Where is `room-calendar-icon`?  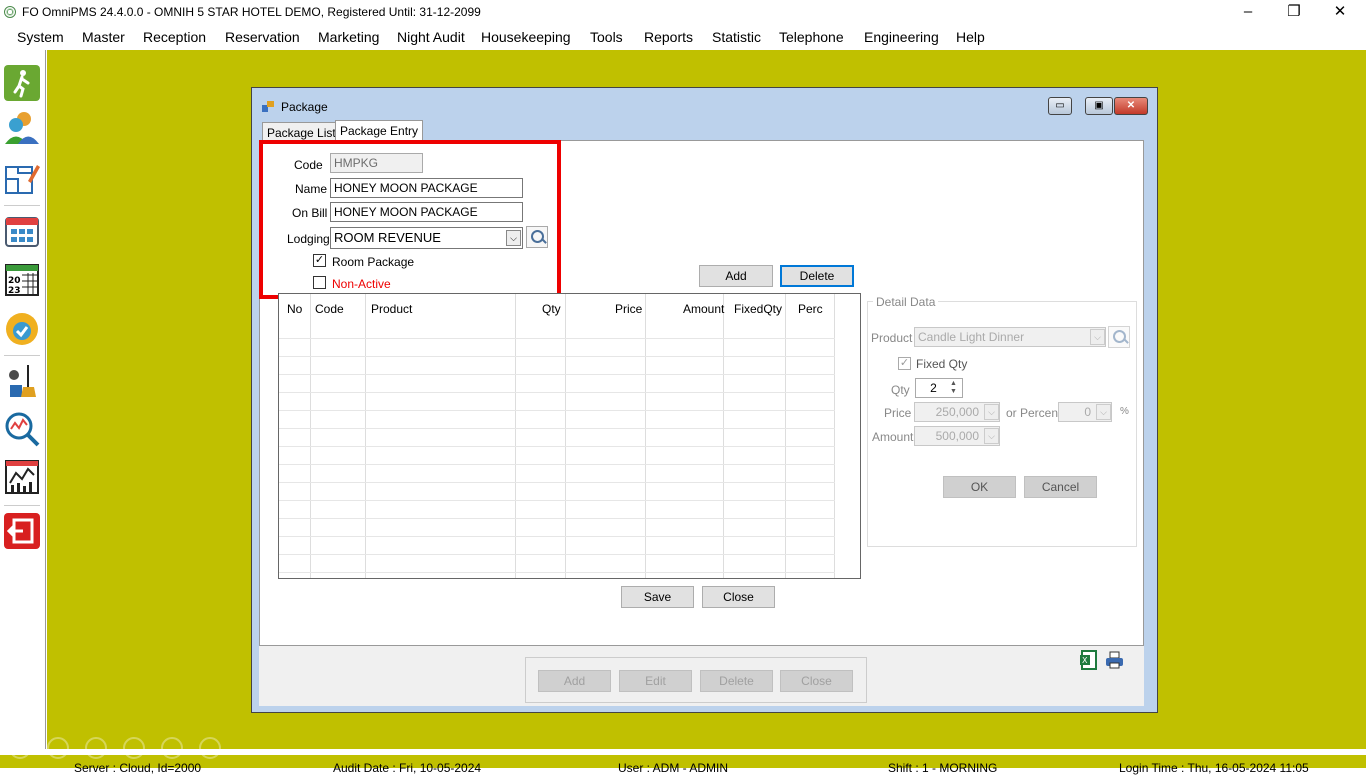
room-calendar-icon is located at coordinates (22, 231).